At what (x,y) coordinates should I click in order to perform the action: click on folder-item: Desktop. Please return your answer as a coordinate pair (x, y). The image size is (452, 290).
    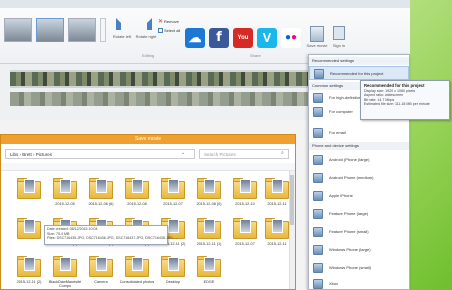
    Looking at the image, I should click on (173, 271).